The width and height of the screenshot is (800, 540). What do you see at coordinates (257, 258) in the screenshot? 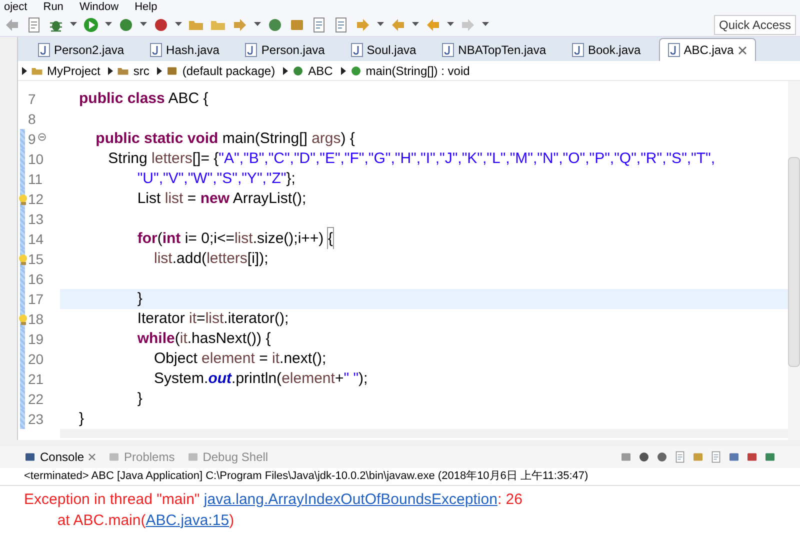
I see `code-text: [i]);` at bounding box center [257, 258].